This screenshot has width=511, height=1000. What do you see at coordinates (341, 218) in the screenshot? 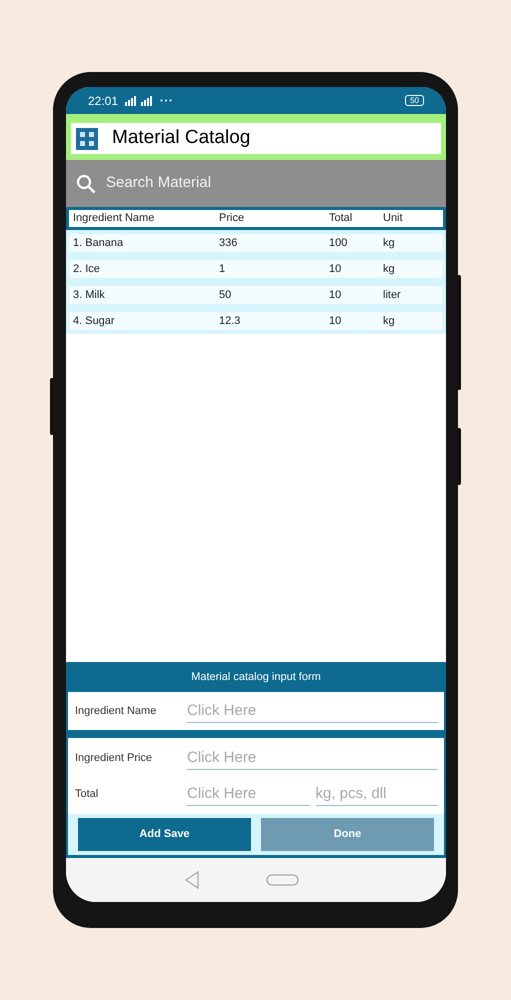
I see `column-header: Total` at bounding box center [341, 218].